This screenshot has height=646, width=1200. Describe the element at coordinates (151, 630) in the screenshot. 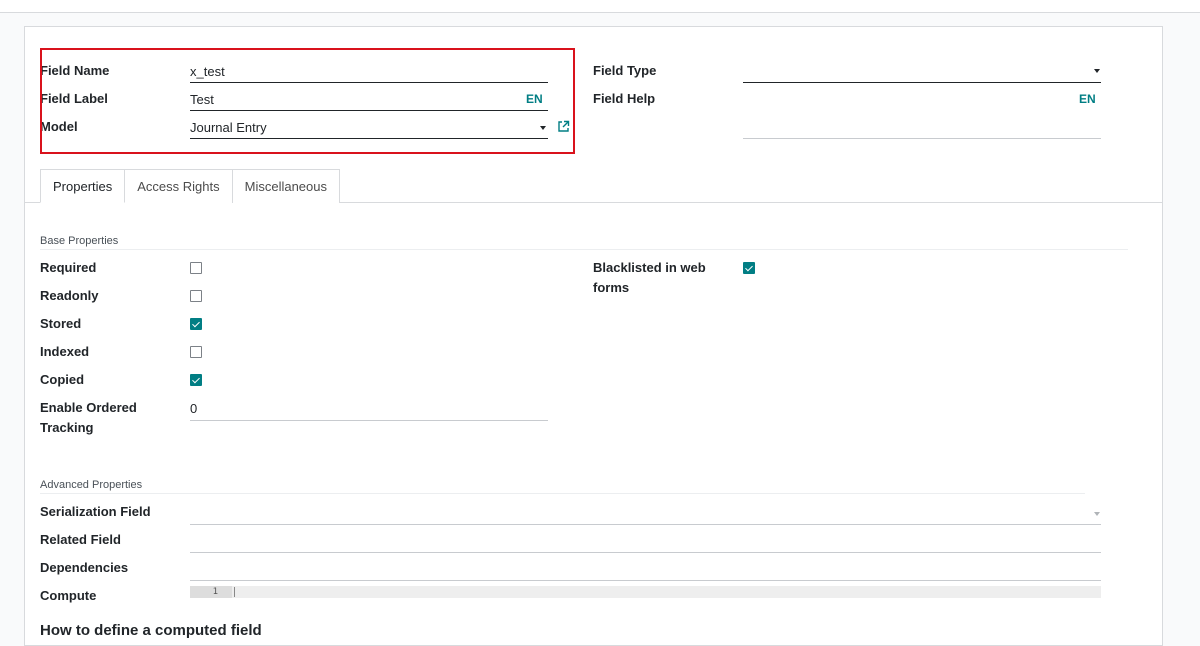

I see `computed-field-help-heading: How to define a computed field` at that location.